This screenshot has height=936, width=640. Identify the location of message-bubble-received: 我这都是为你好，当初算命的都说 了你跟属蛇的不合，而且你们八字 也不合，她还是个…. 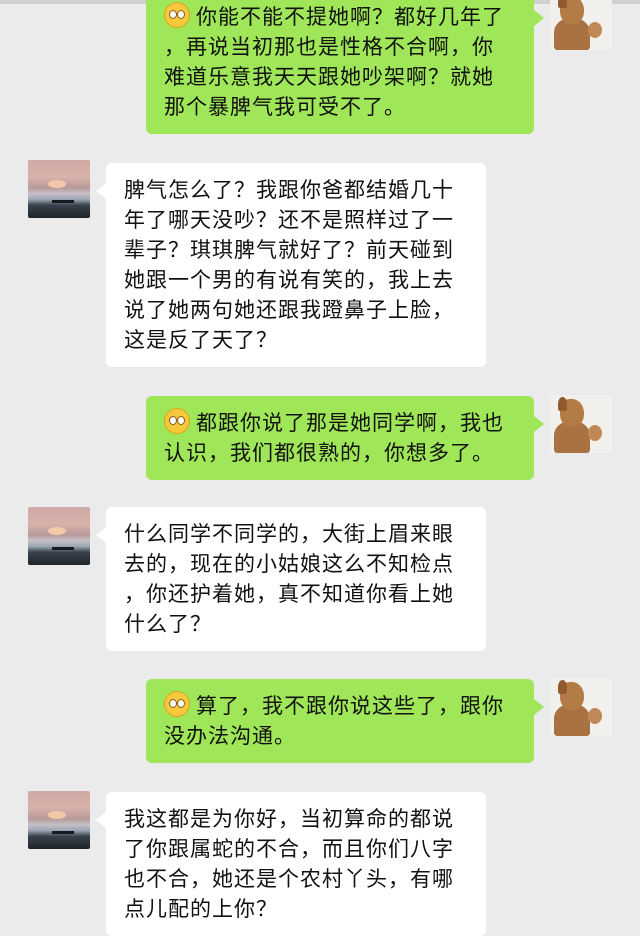
(291, 864).